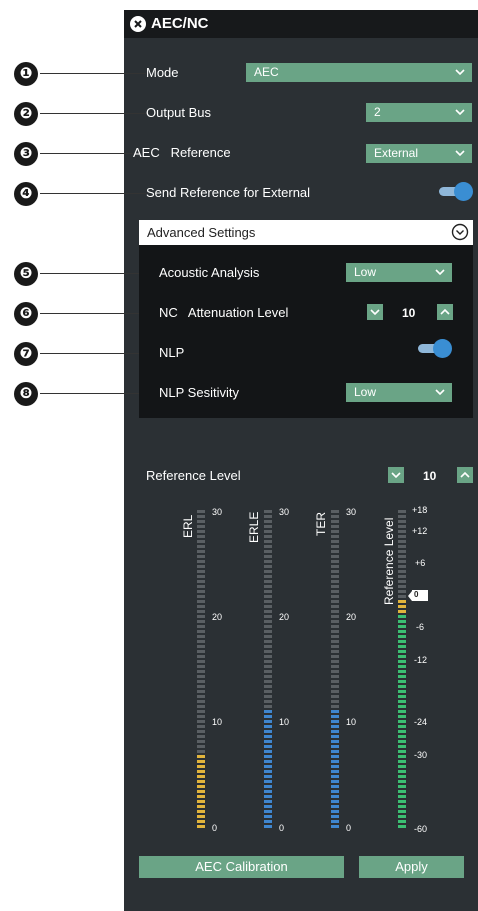 The height and width of the screenshot is (911, 478). I want to click on mode-select: AEC, so click(359, 72).